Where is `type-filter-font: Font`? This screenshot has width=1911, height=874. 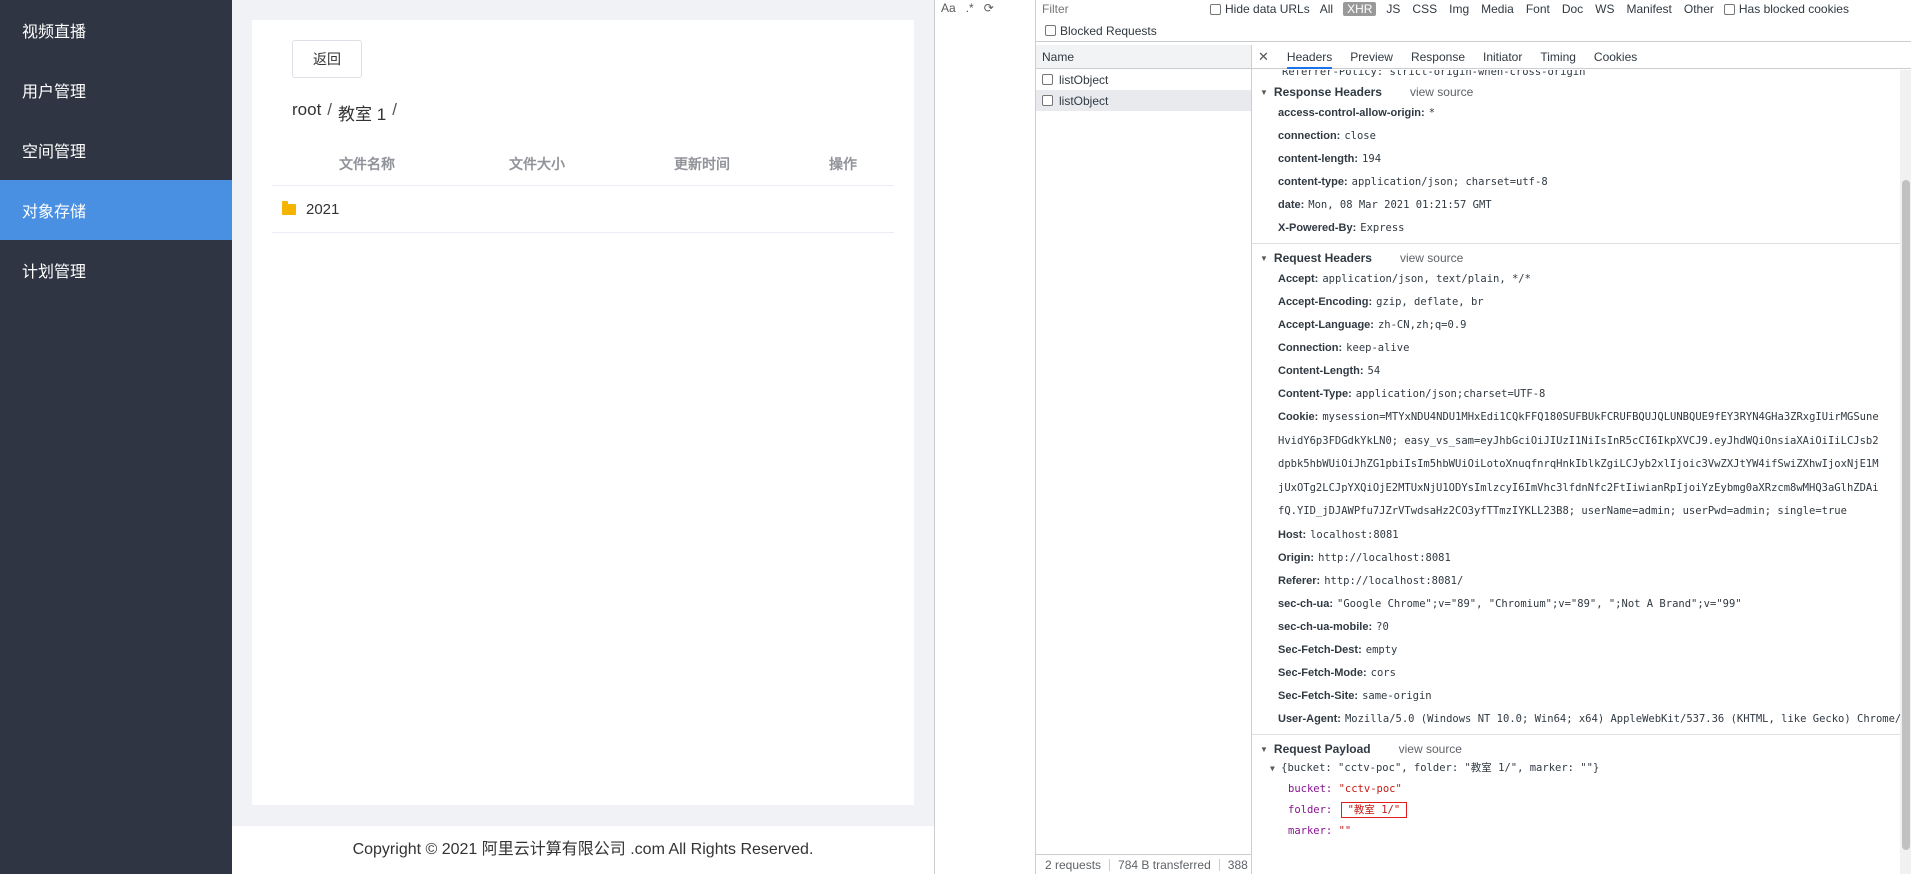
type-filter-font: Font is located at coordinates (1538, 9).